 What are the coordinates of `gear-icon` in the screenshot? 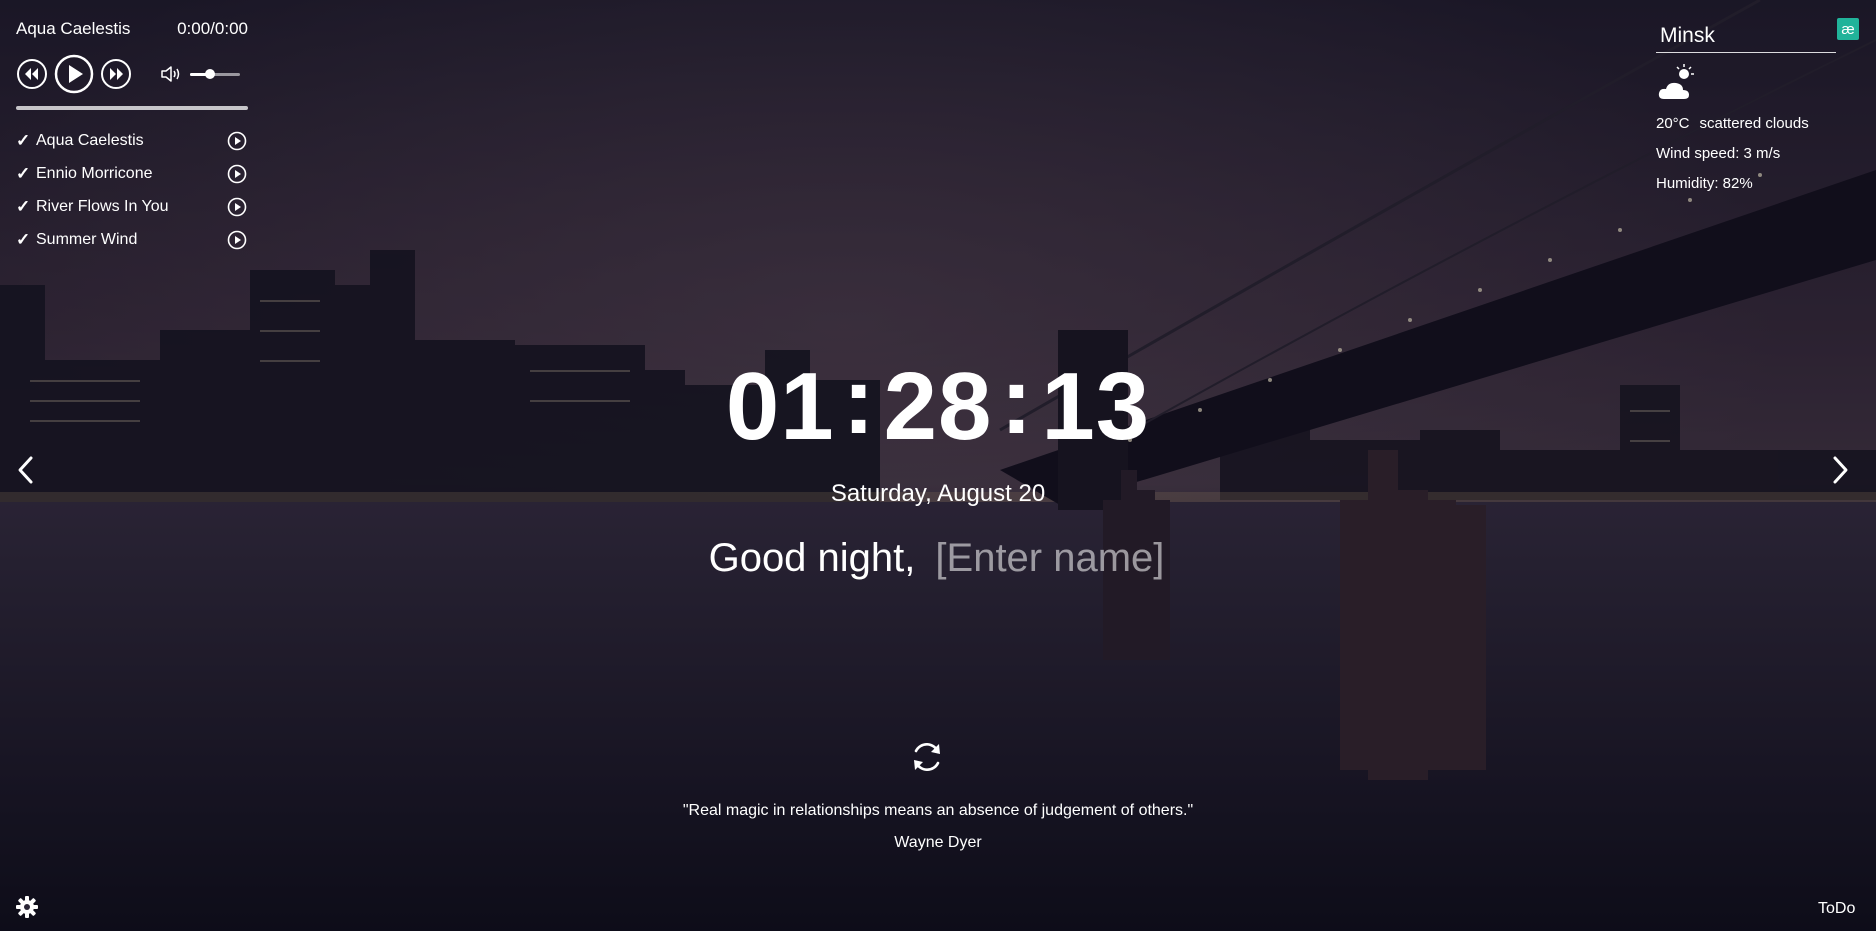 It's located at (27, 907).